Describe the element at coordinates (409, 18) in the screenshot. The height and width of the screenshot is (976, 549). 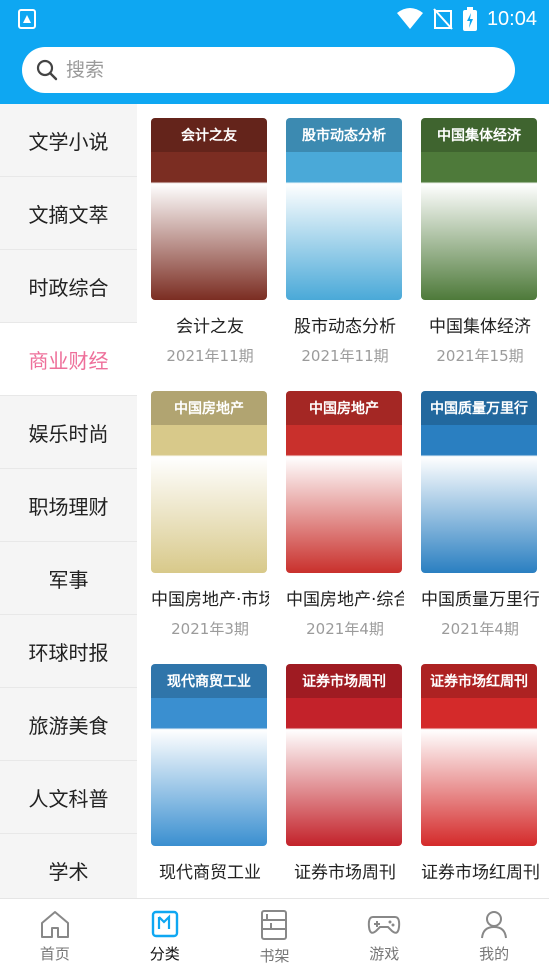
I see `wifi-icon` at that location.